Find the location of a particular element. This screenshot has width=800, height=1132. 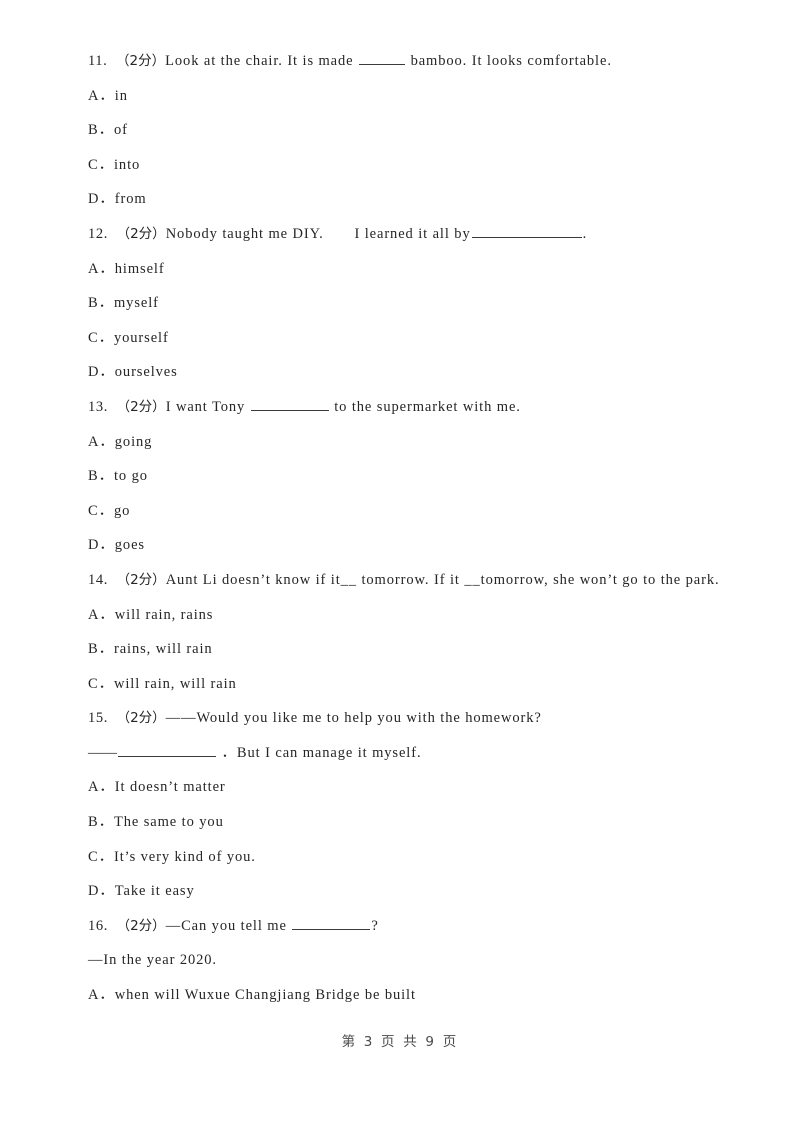

dialogue-dash-15: —— is located at coordinates (102, 752).